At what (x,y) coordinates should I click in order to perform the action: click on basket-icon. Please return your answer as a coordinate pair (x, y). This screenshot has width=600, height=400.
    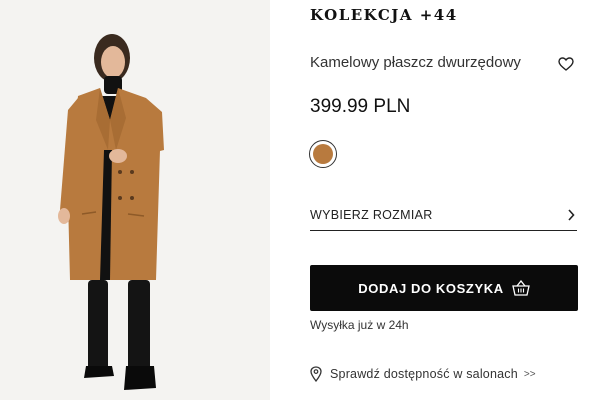
    Looking at the image, I should click on (520, 288).